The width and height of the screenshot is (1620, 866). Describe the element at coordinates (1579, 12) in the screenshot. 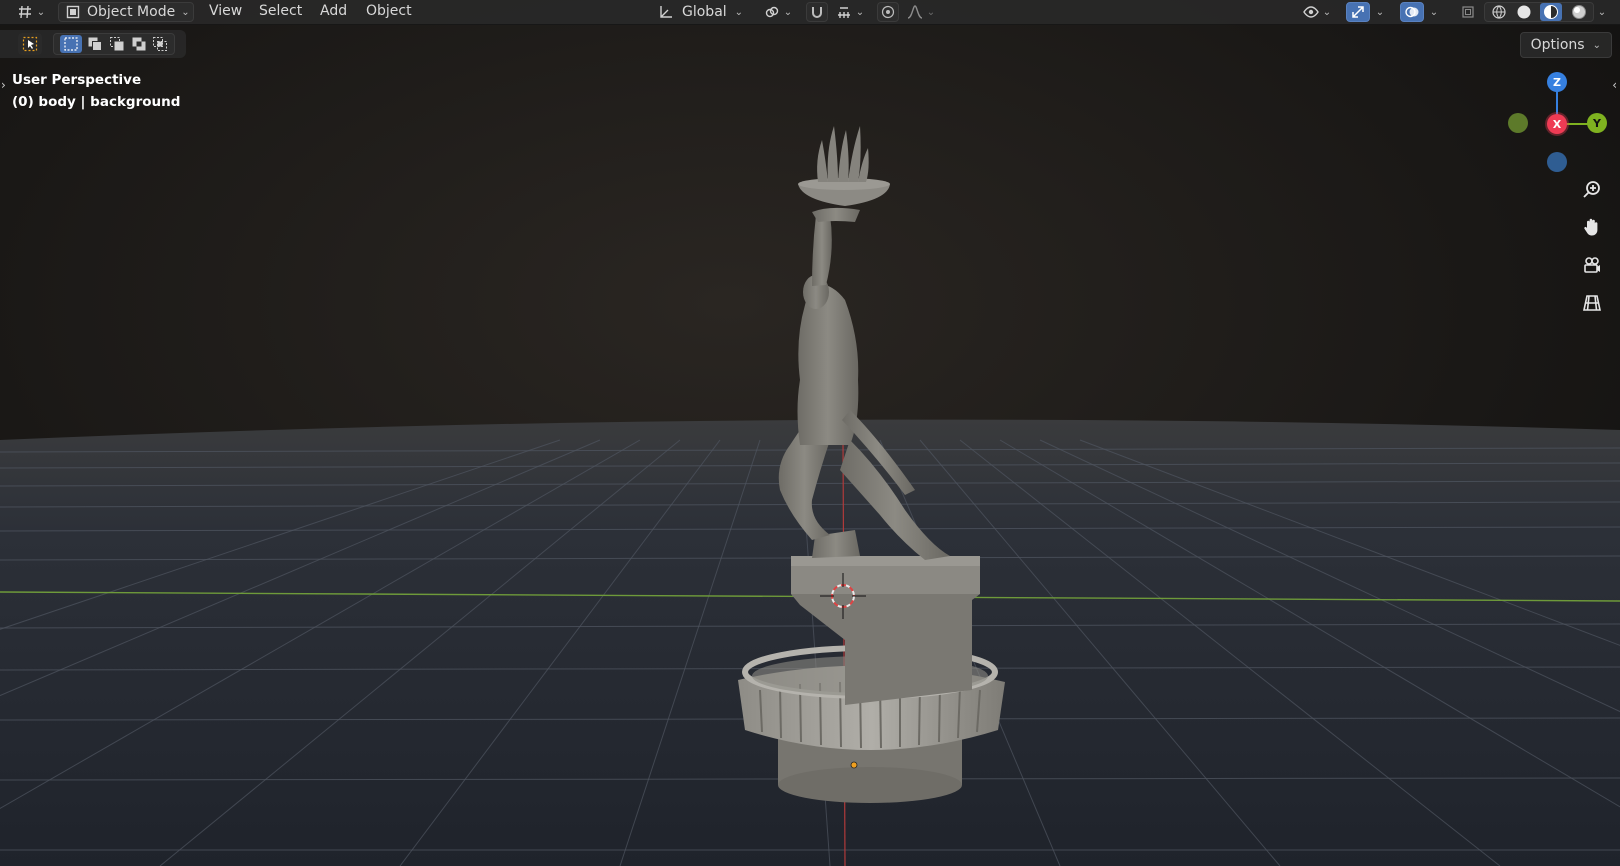

I see `rendered-shading-icon` at that location.